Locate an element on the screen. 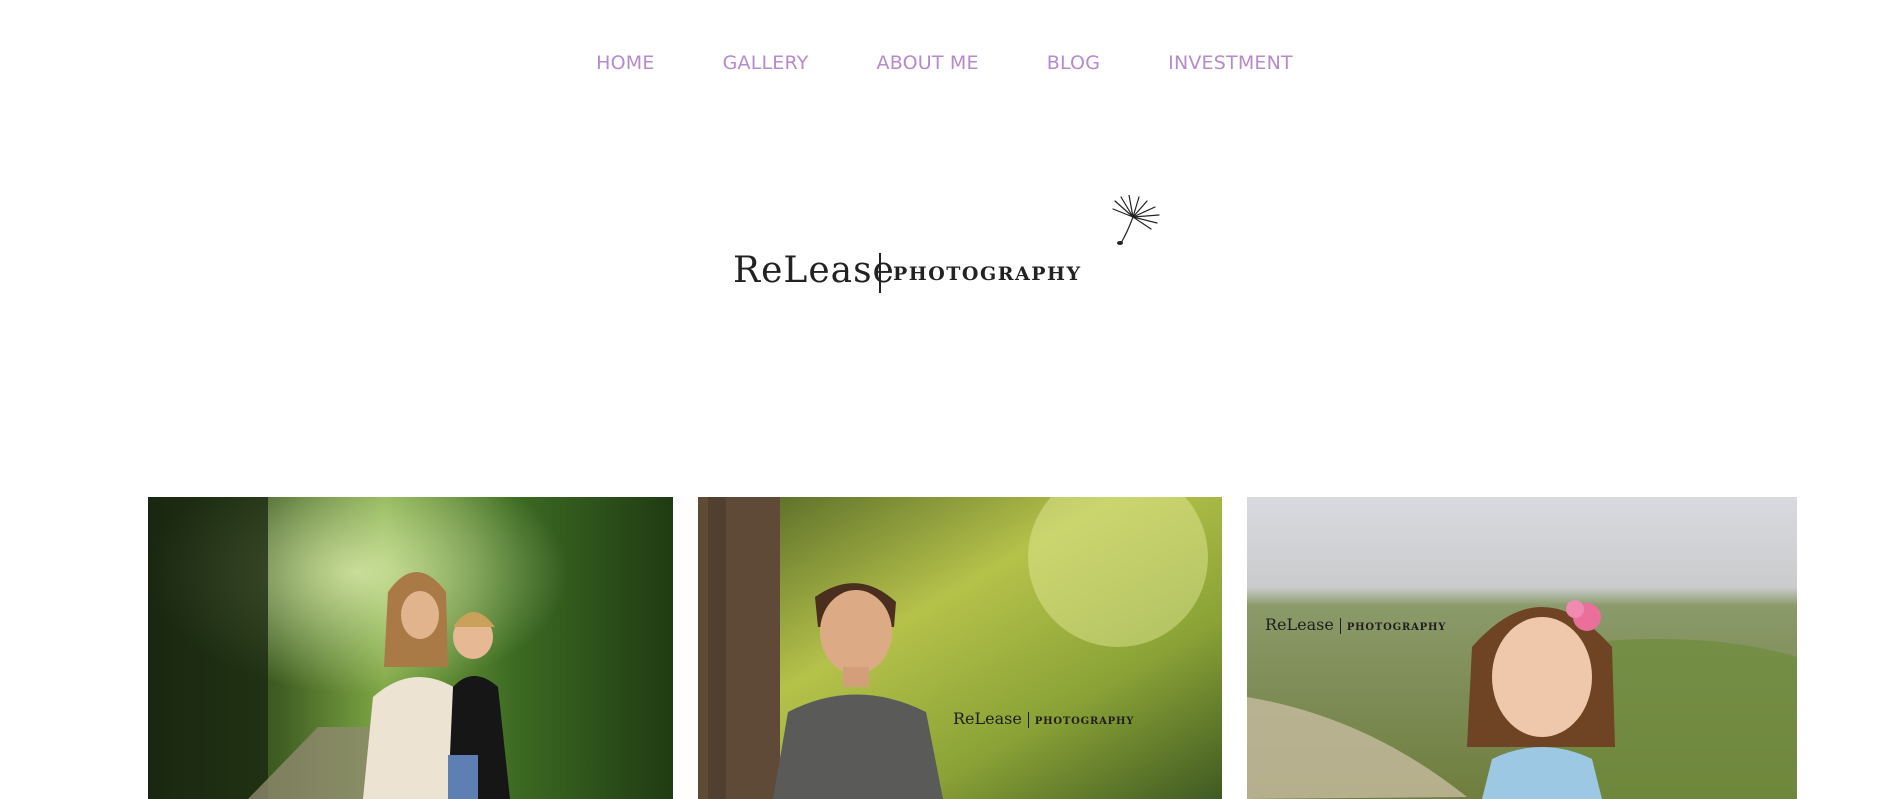 Image resolution: width=1889 pixels, height=799 pixels. gallery-photo-2: ReLease PHOTOGRAPHY is located at coordinates (960, 648).